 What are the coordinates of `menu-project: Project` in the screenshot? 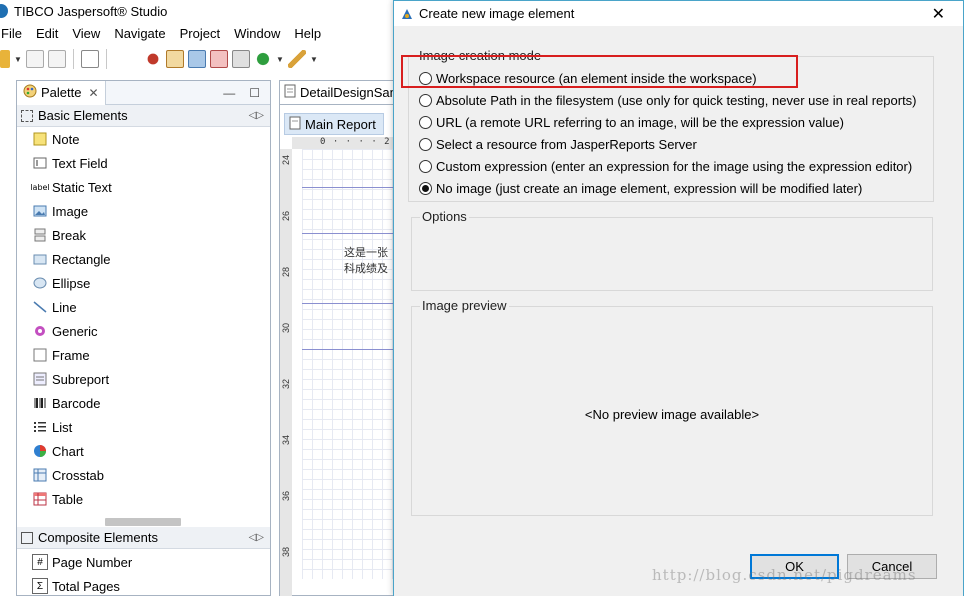 It's located at (200, 33).